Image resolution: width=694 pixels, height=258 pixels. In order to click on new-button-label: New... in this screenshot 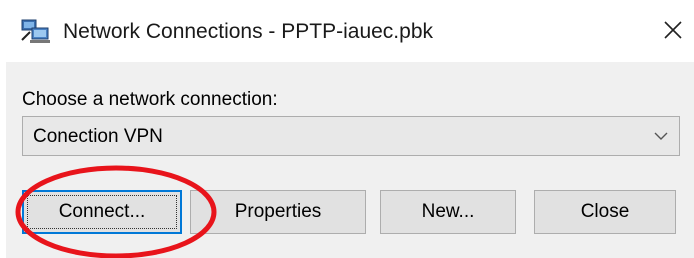, I will do `click(448, 211)`.